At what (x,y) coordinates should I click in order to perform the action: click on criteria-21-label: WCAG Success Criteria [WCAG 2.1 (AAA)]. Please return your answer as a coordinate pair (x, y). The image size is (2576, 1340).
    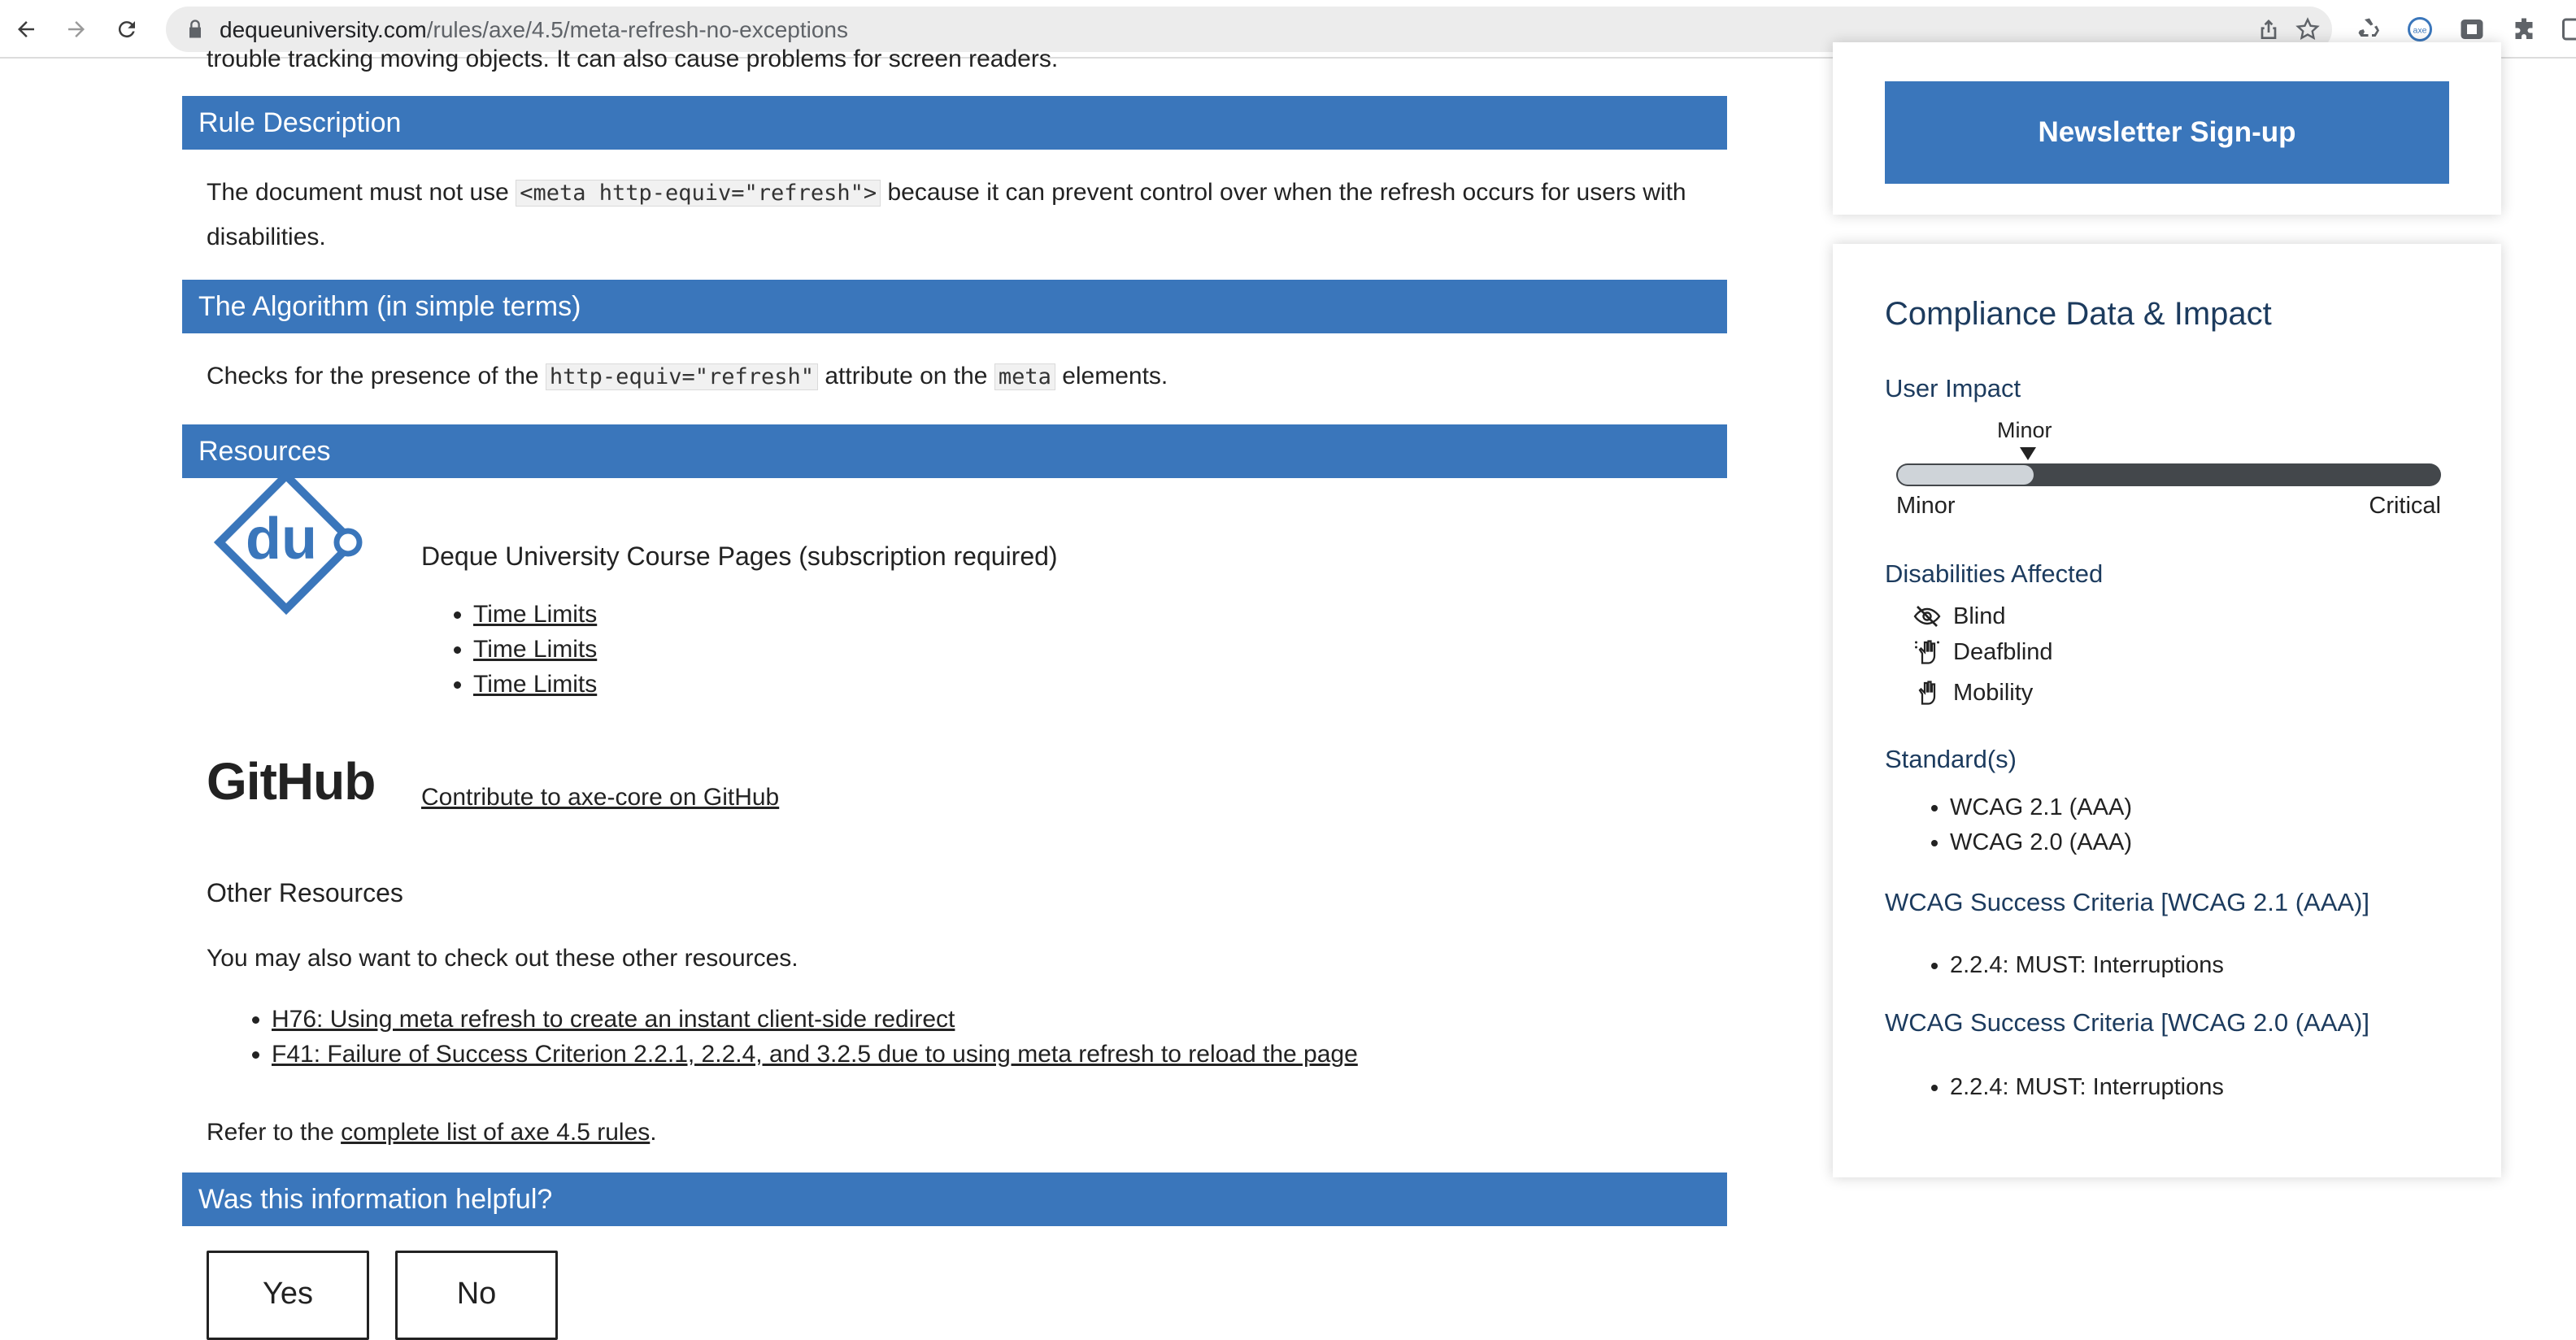
    Looking at the image, I should click on (2127, 902).